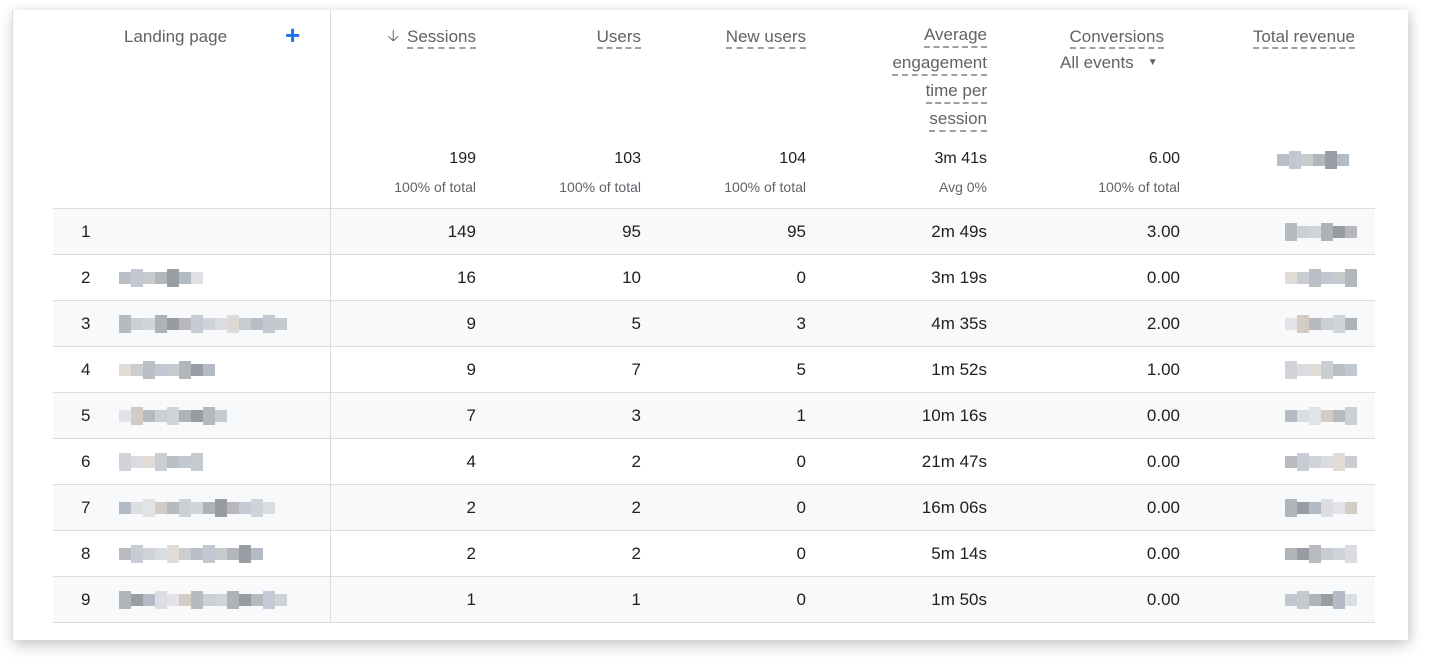 Image resolution: width=1436 pixels, height=670 pixels. I want to click on row-index: 1, so click(86, 231).